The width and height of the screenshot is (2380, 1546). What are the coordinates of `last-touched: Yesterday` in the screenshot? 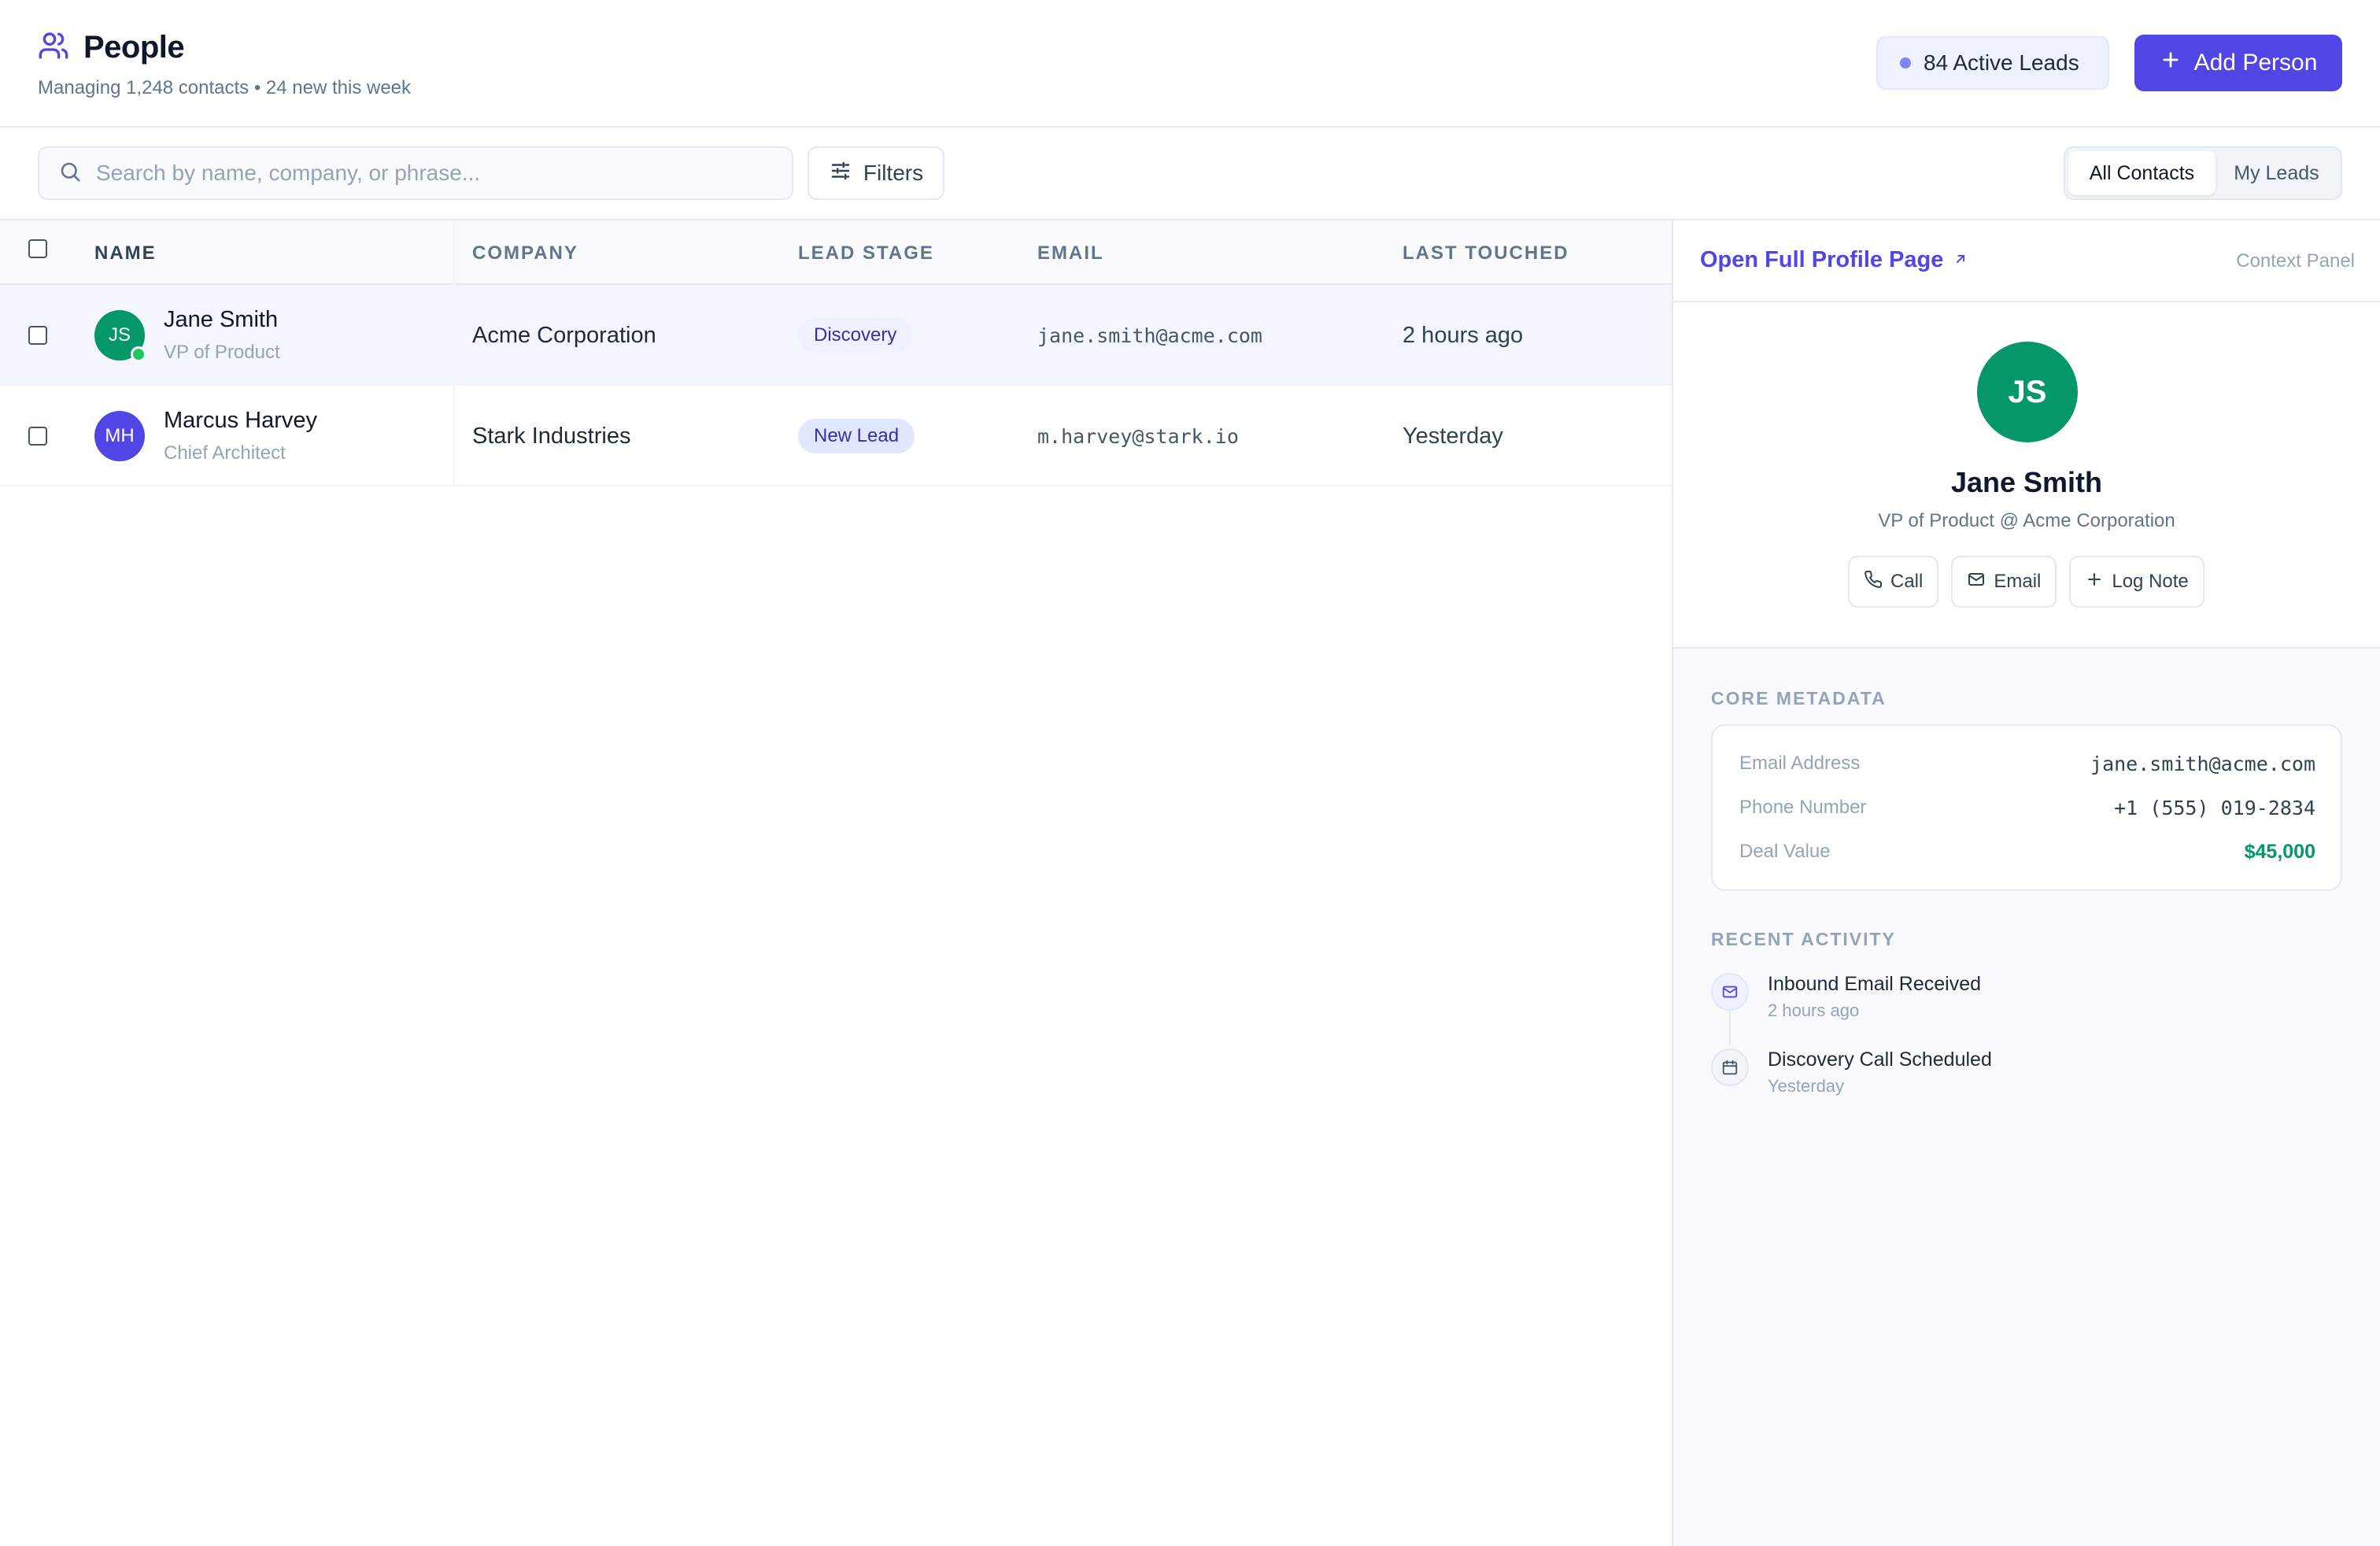 It's located at (1452, 436).